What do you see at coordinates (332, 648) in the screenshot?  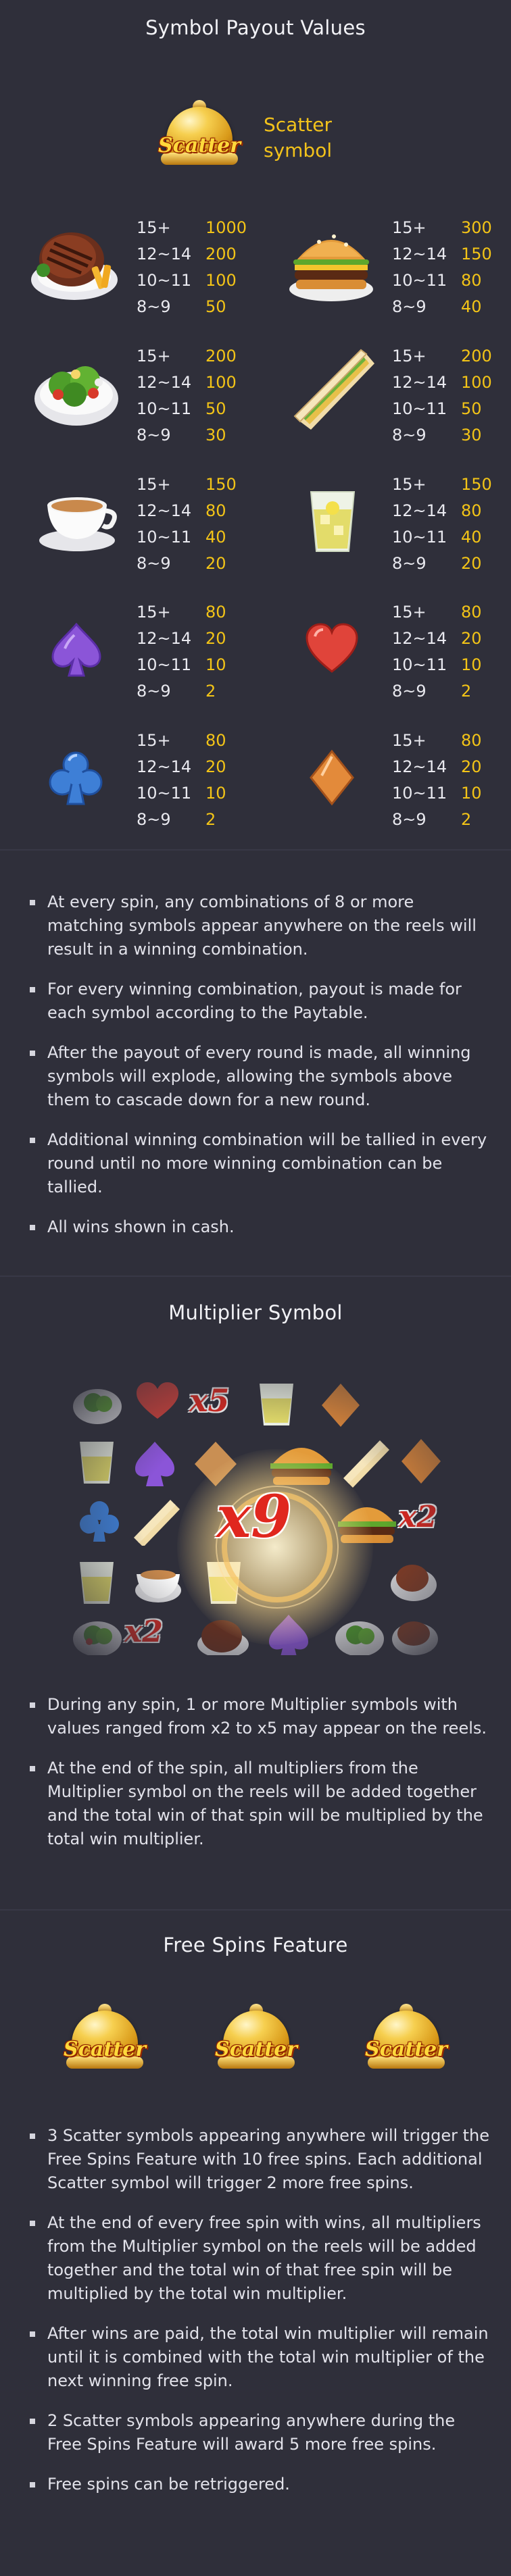 I see `heart-icon` at bounding box center [332, 648].